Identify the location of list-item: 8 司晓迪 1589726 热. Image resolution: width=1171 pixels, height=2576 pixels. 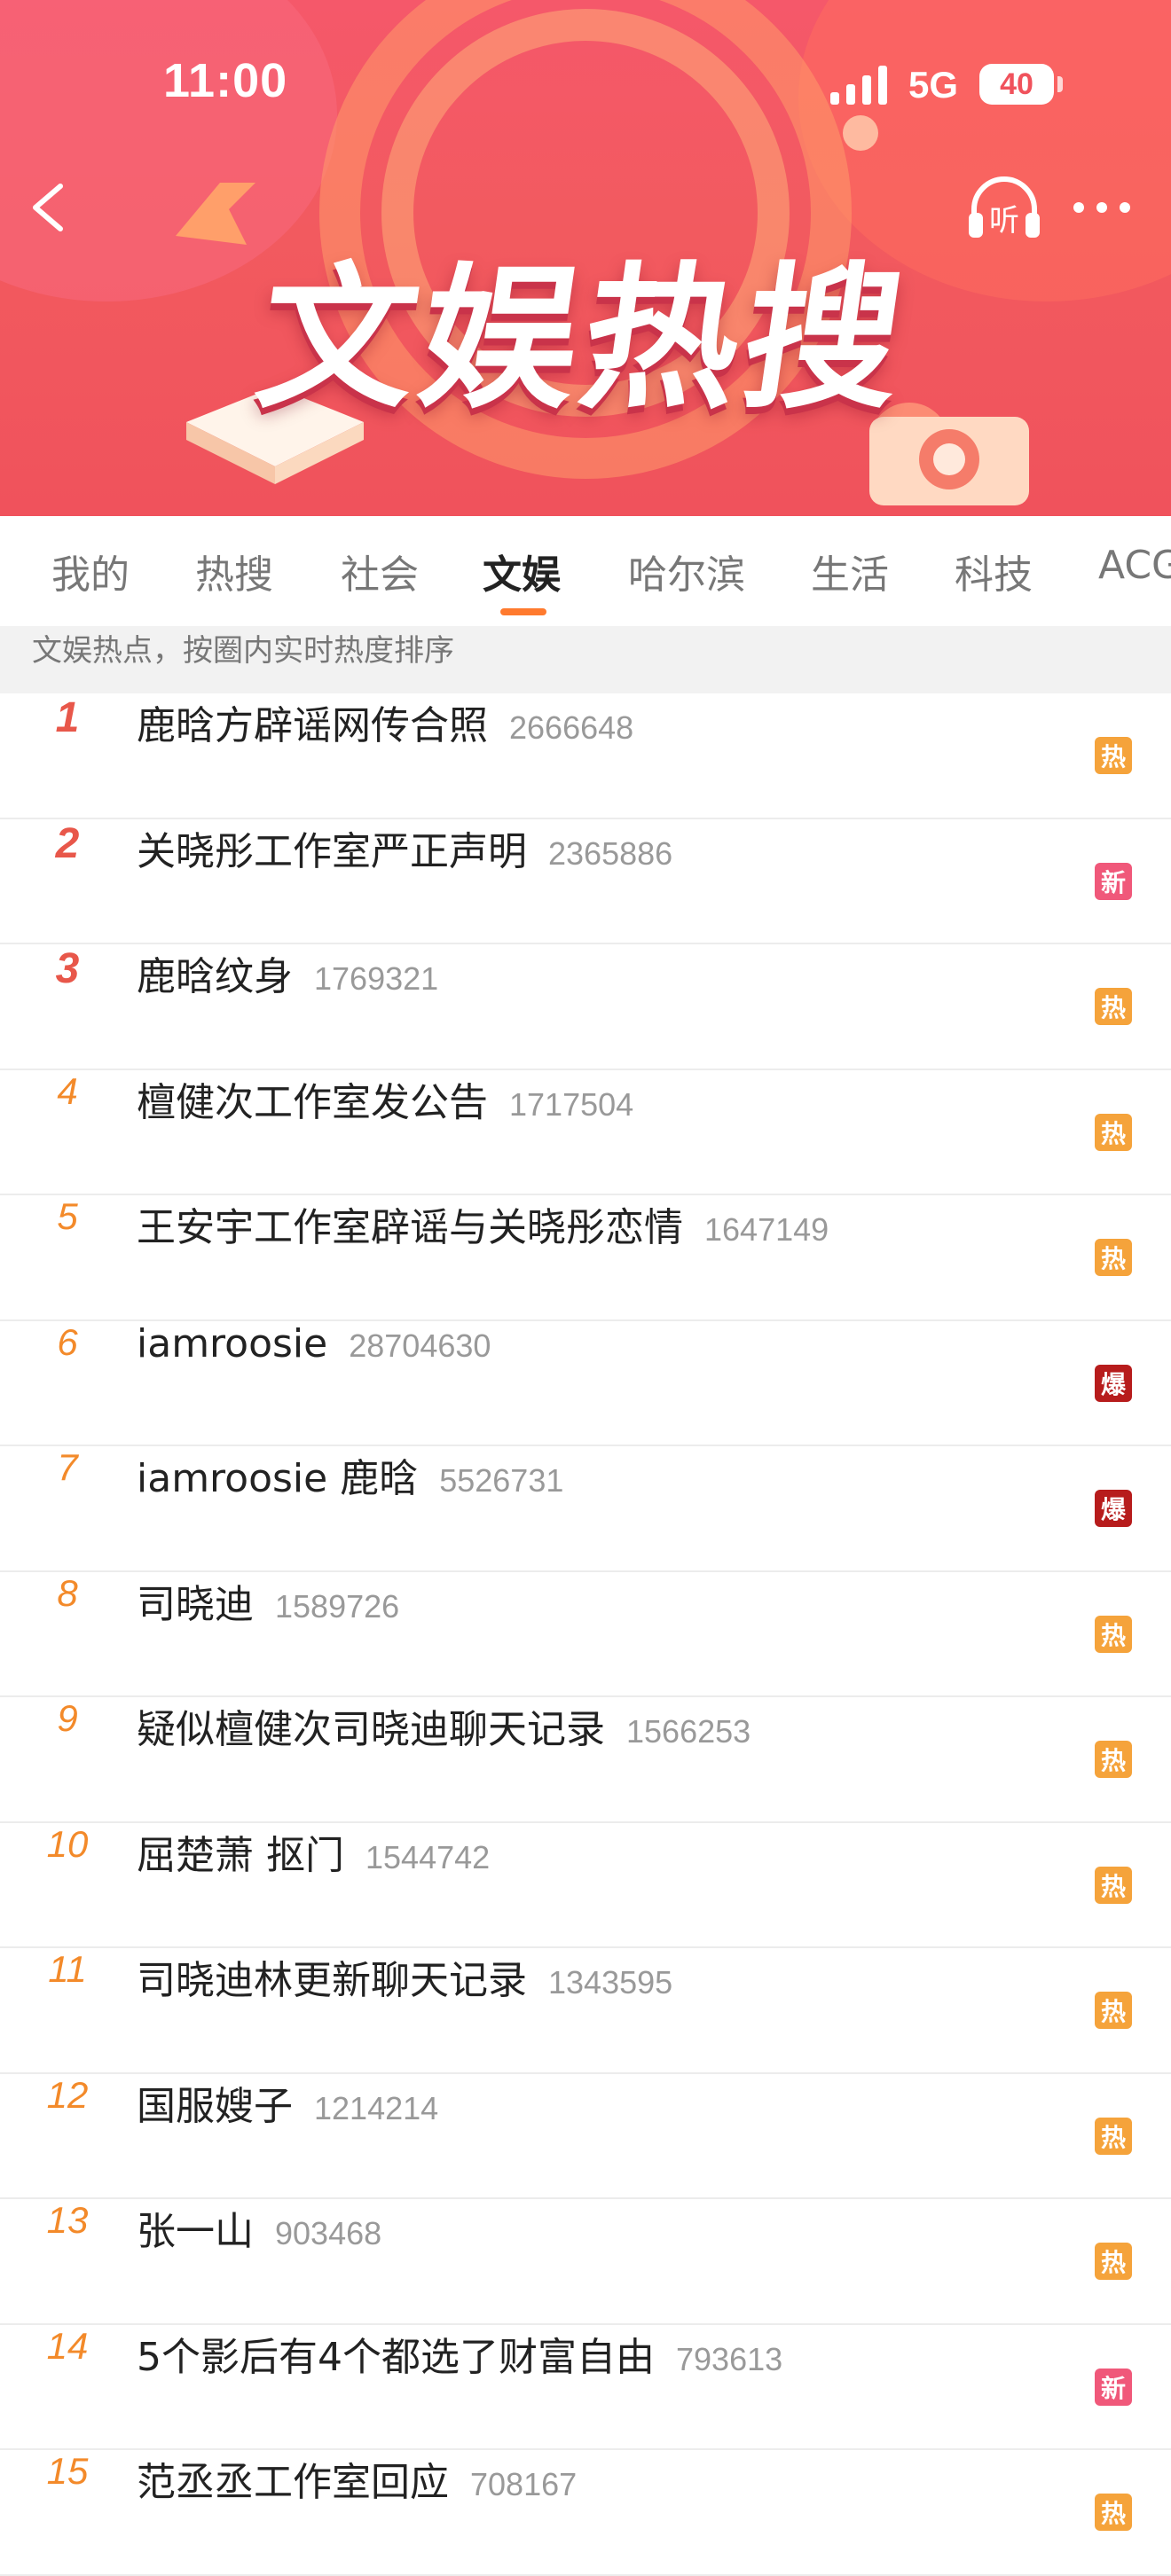
(586, 1634).